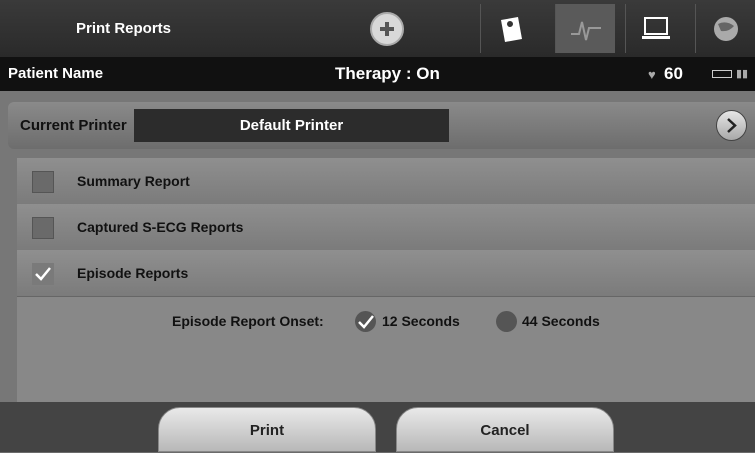 The height and width of the screenshot is (453, 755). I want to click on onset-44-seconds-radio, so click(506, 321).